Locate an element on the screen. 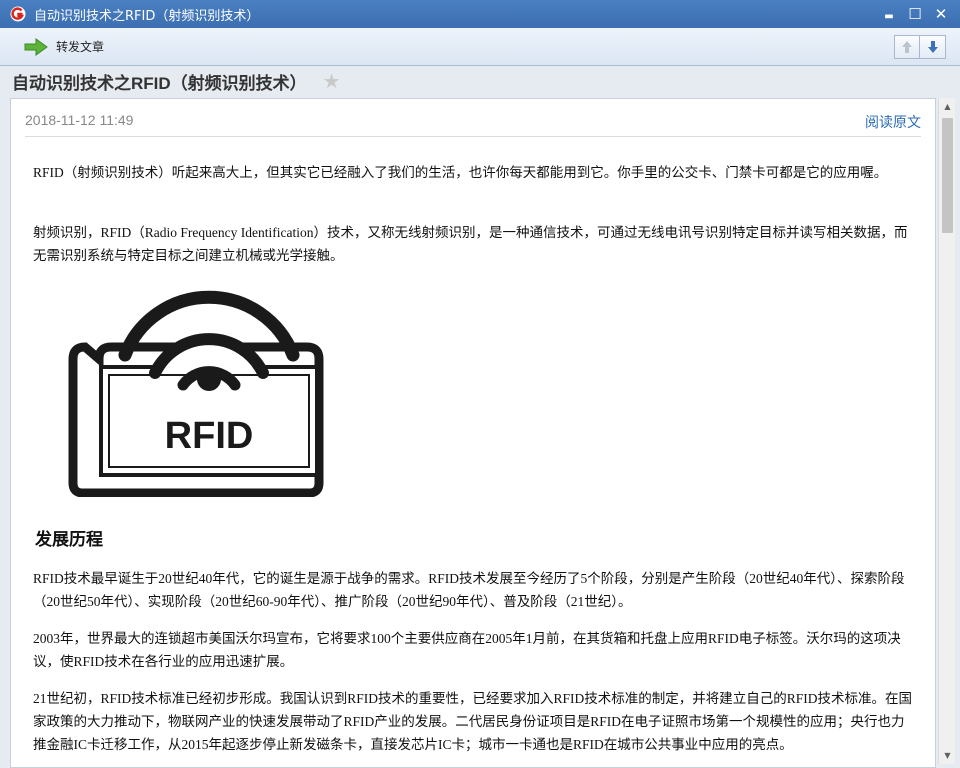 Image resolution: width=960 pixels, height=768 pixels. close-button: ✕ is located at coordinates (941, 14).